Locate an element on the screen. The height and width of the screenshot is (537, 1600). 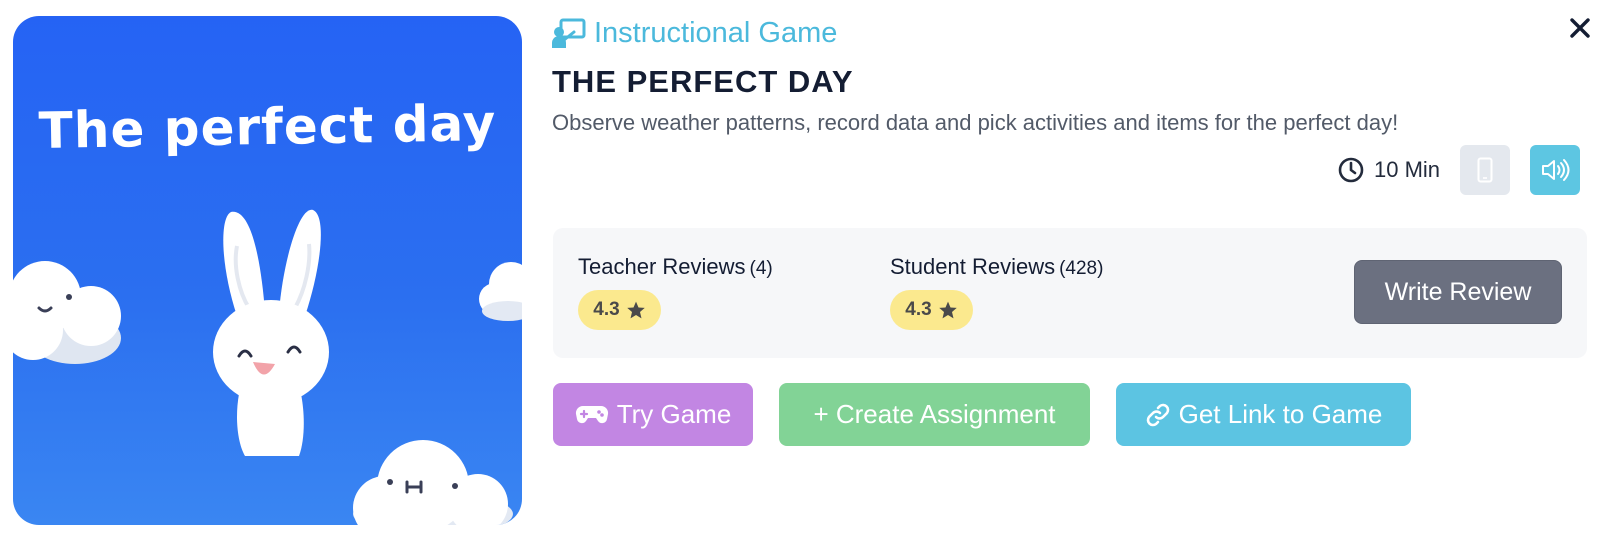
try-game-button: Try Game is located at coordinates (653, 414).